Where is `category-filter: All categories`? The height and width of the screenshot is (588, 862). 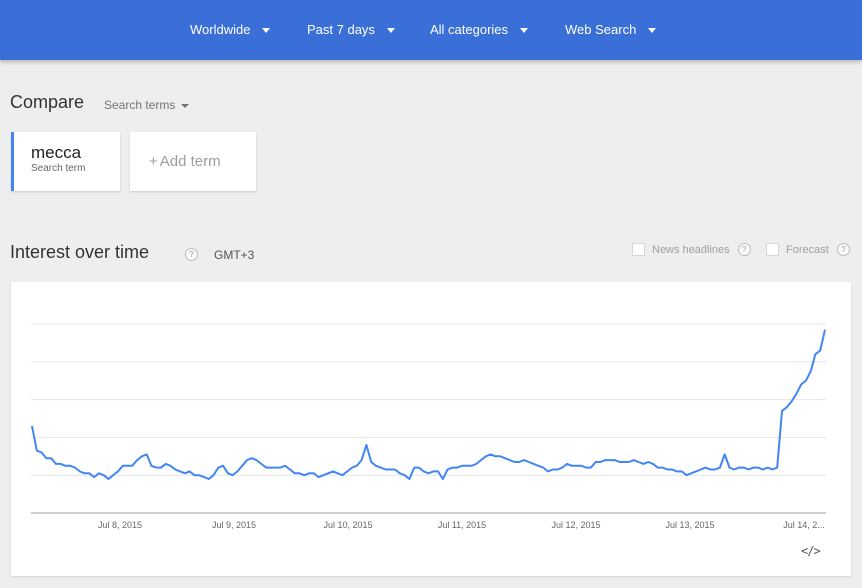 category-filter: All categories is located at coordinates (479, 29).